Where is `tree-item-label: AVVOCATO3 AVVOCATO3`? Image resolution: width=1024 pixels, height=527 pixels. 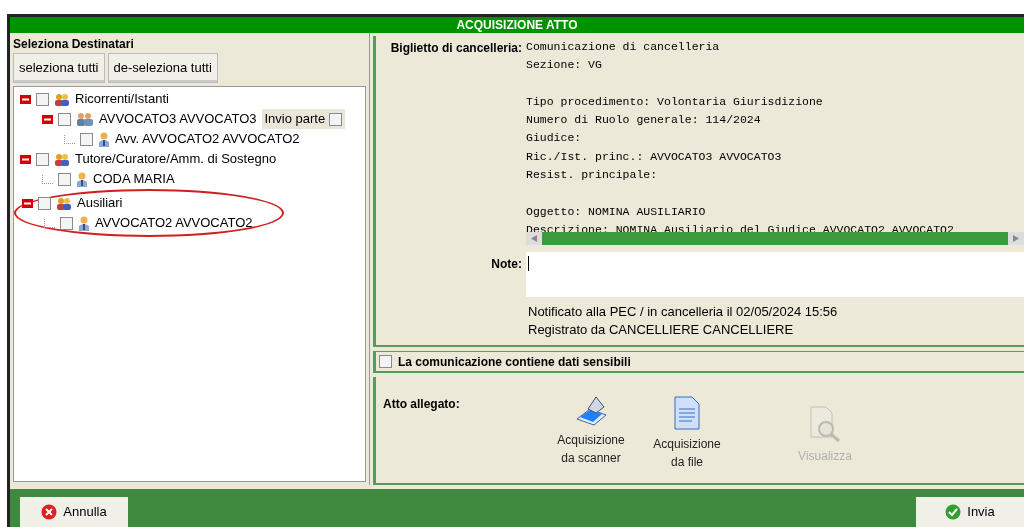
tree-item-label: AVVOCATO3 AVVOCATO3 is located at coordinates (178, 119).